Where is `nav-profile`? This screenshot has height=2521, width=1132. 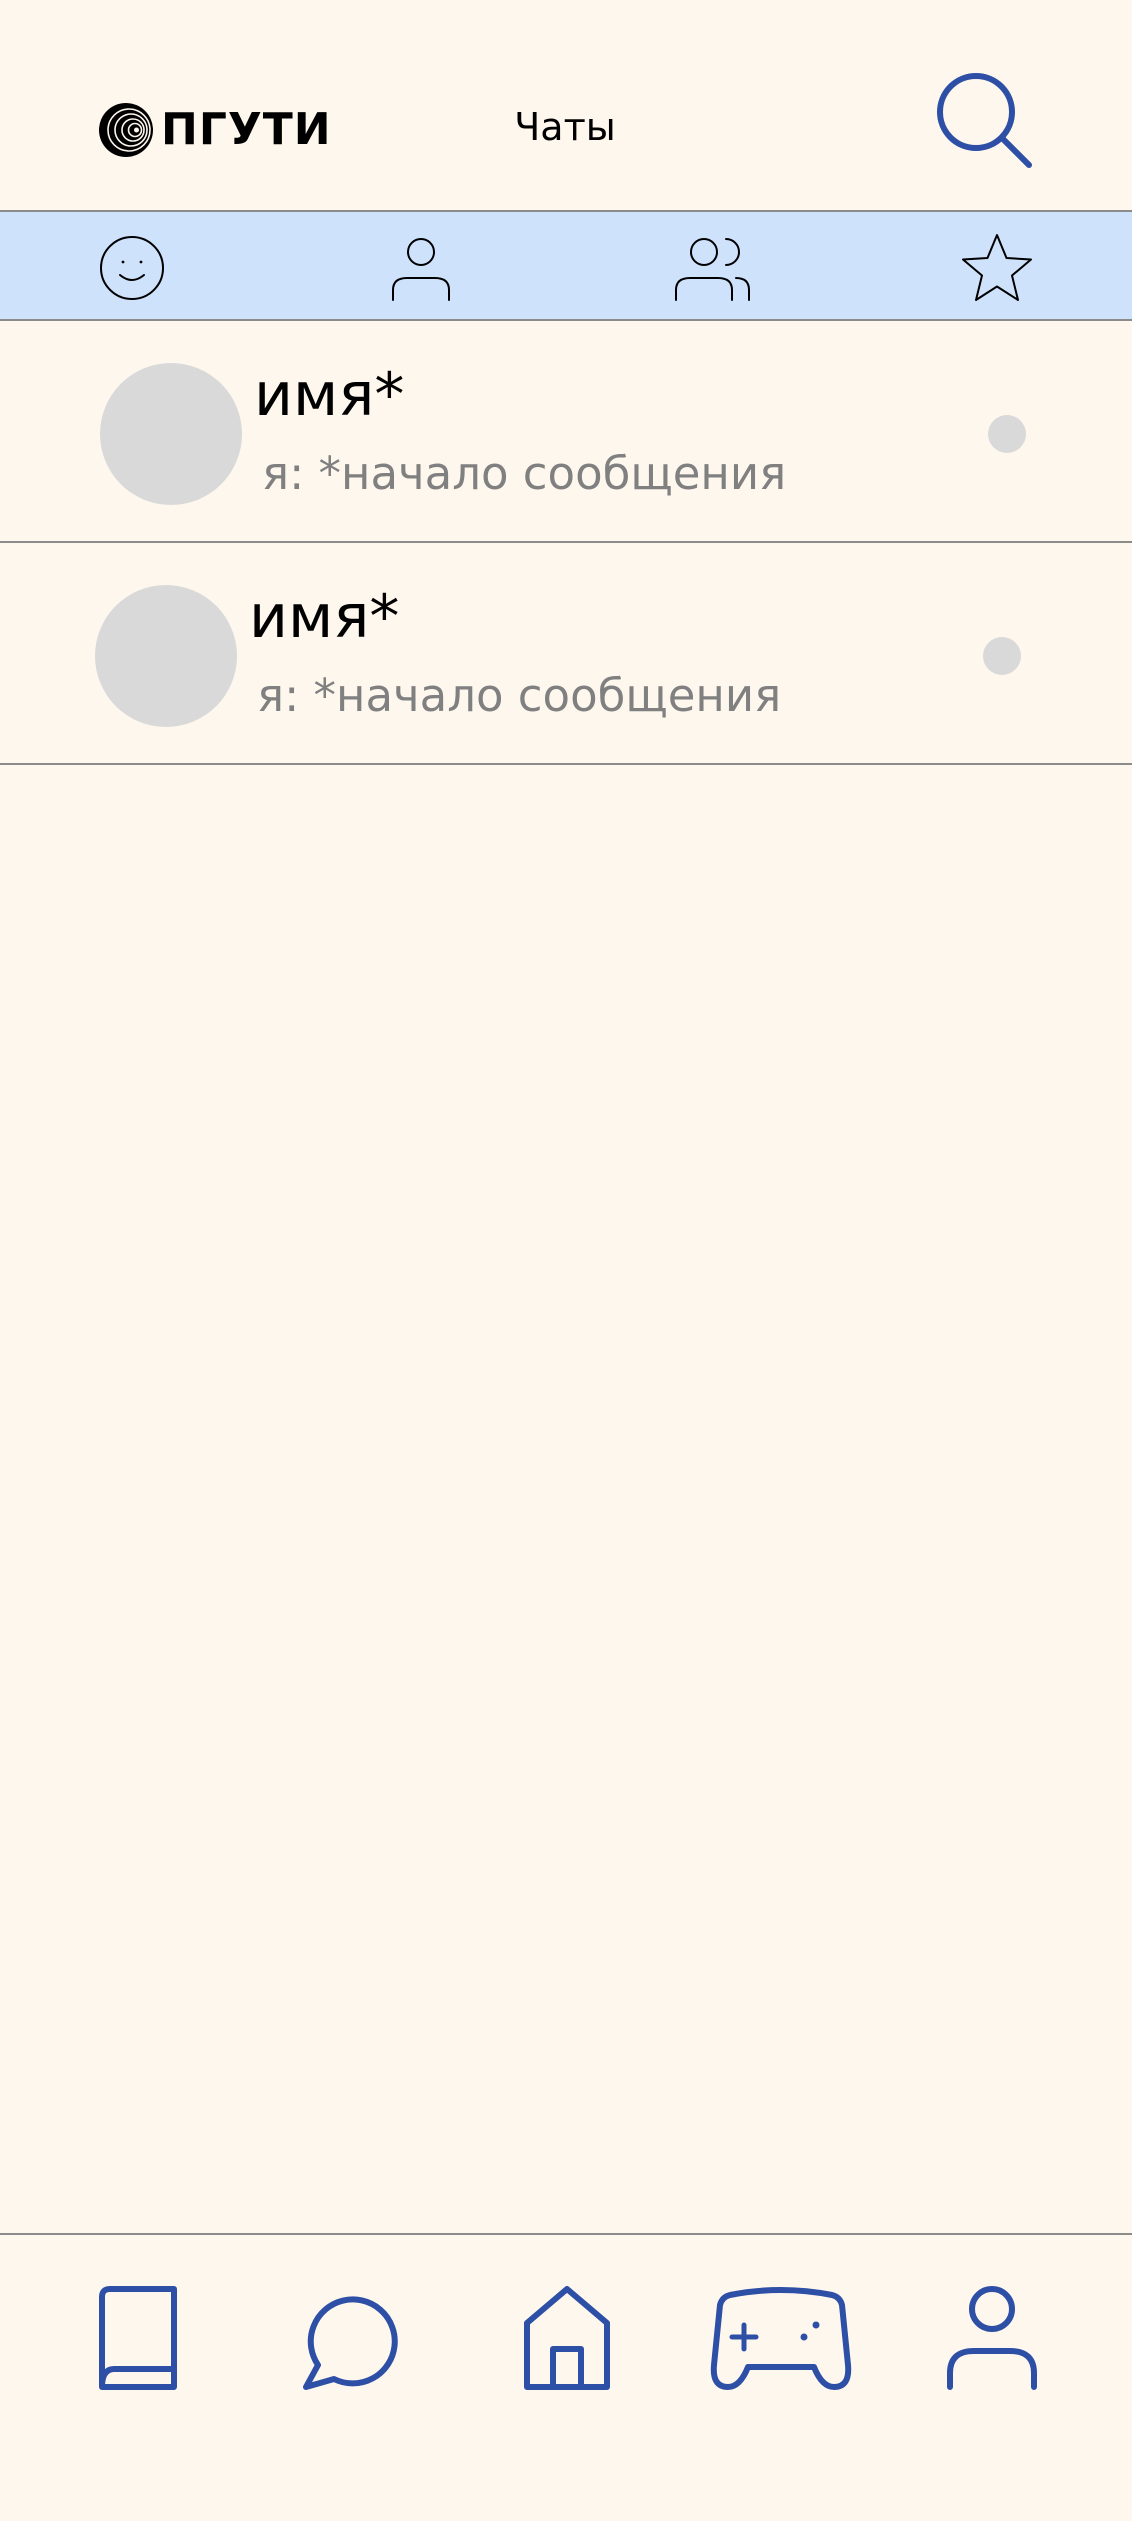
nav-profile is located at coordinates (992, 2340).